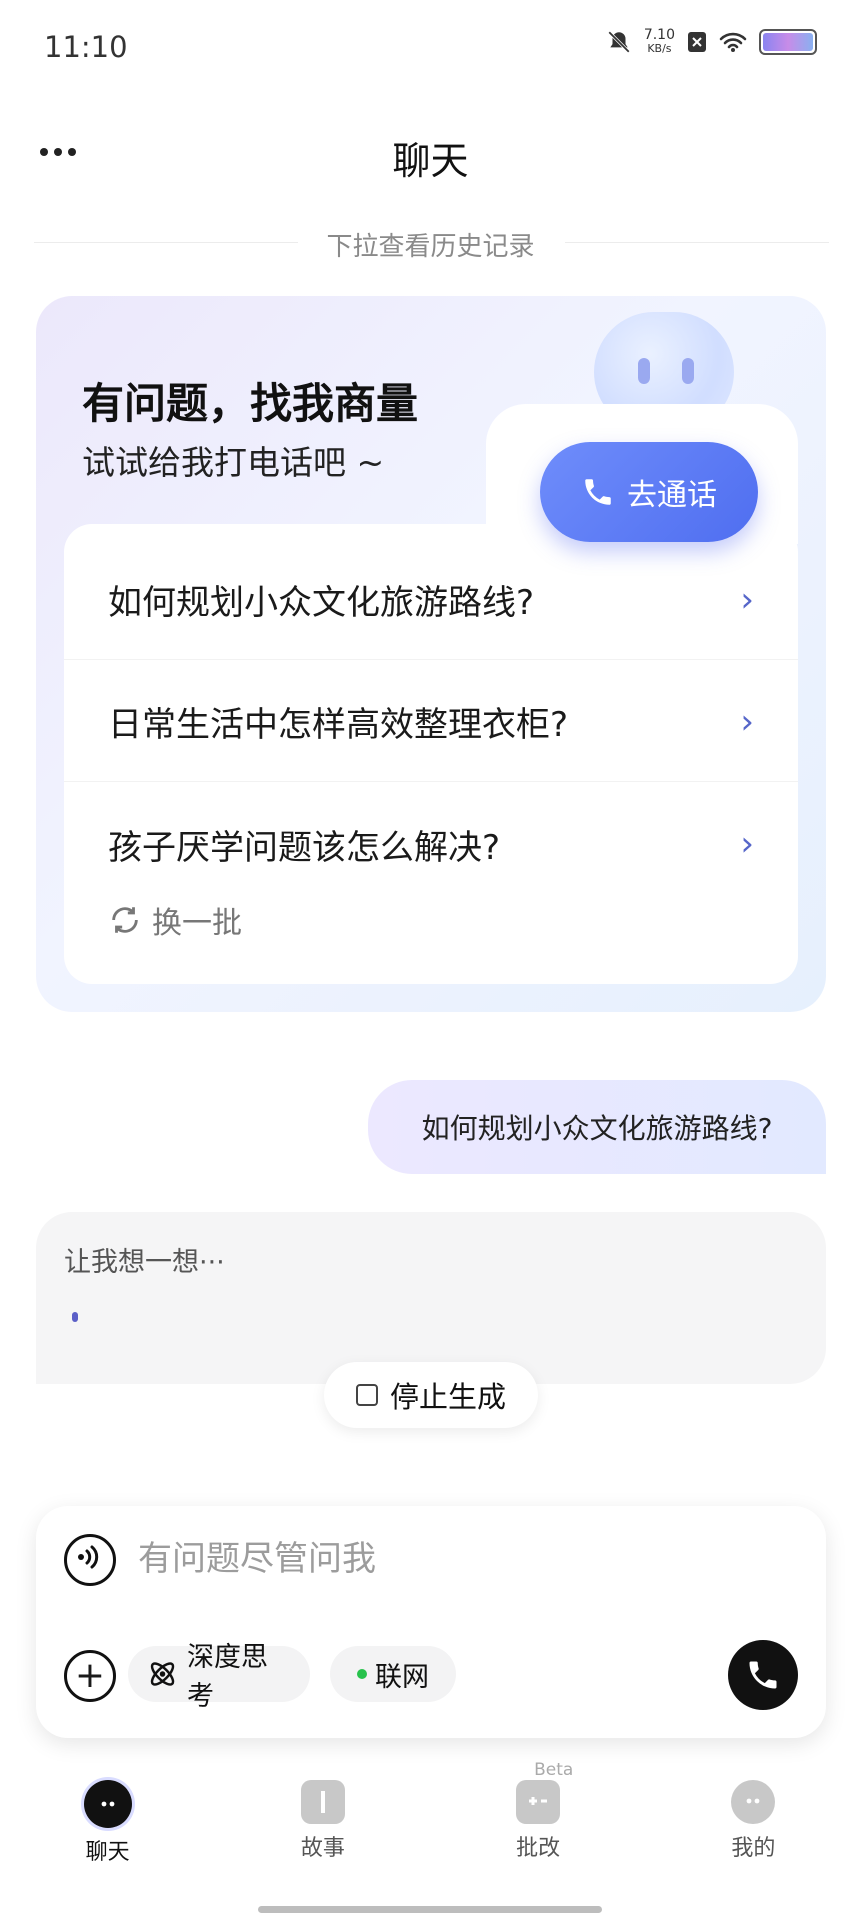  What do you see at coordinates (430, 1909) in the screenshot?
I see `home-indicator` at bounding box center [430, 1909].